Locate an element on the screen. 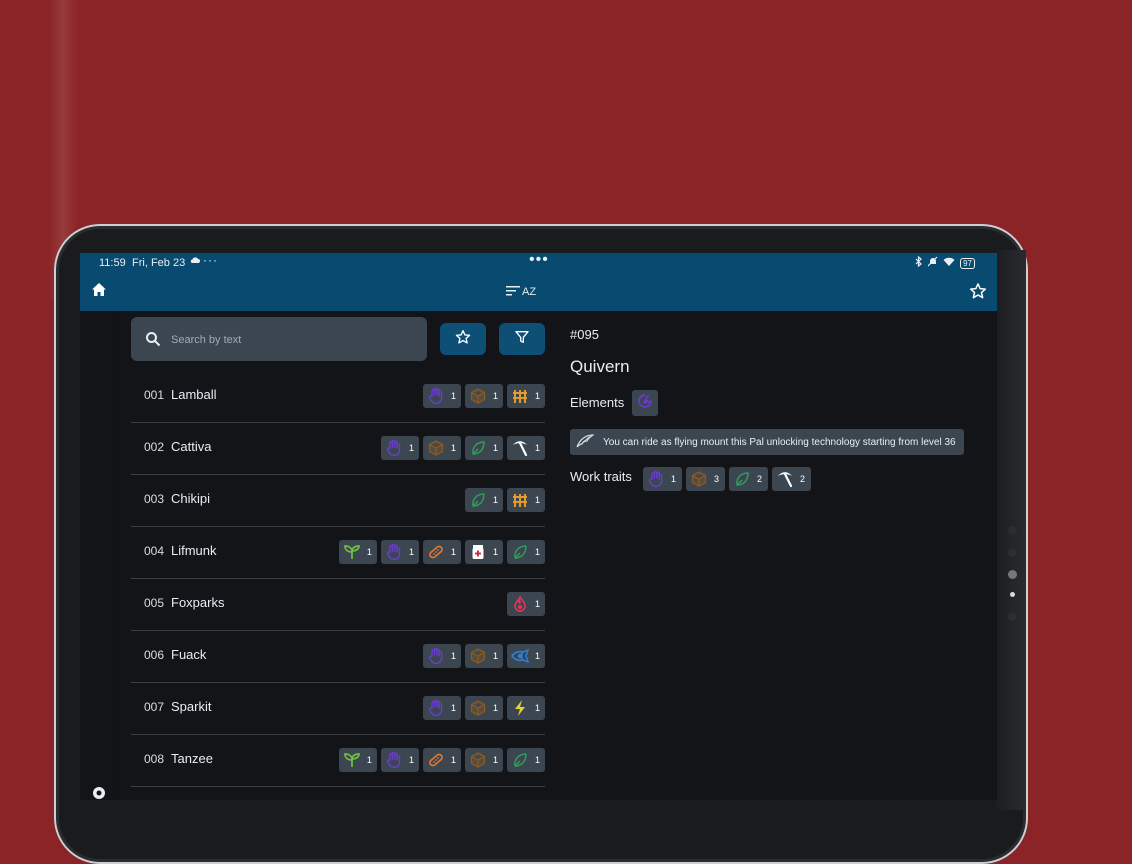 The width and height of the screenshot is (1132, 864). status-time: 11:59 is located at coordinates (112, 263).